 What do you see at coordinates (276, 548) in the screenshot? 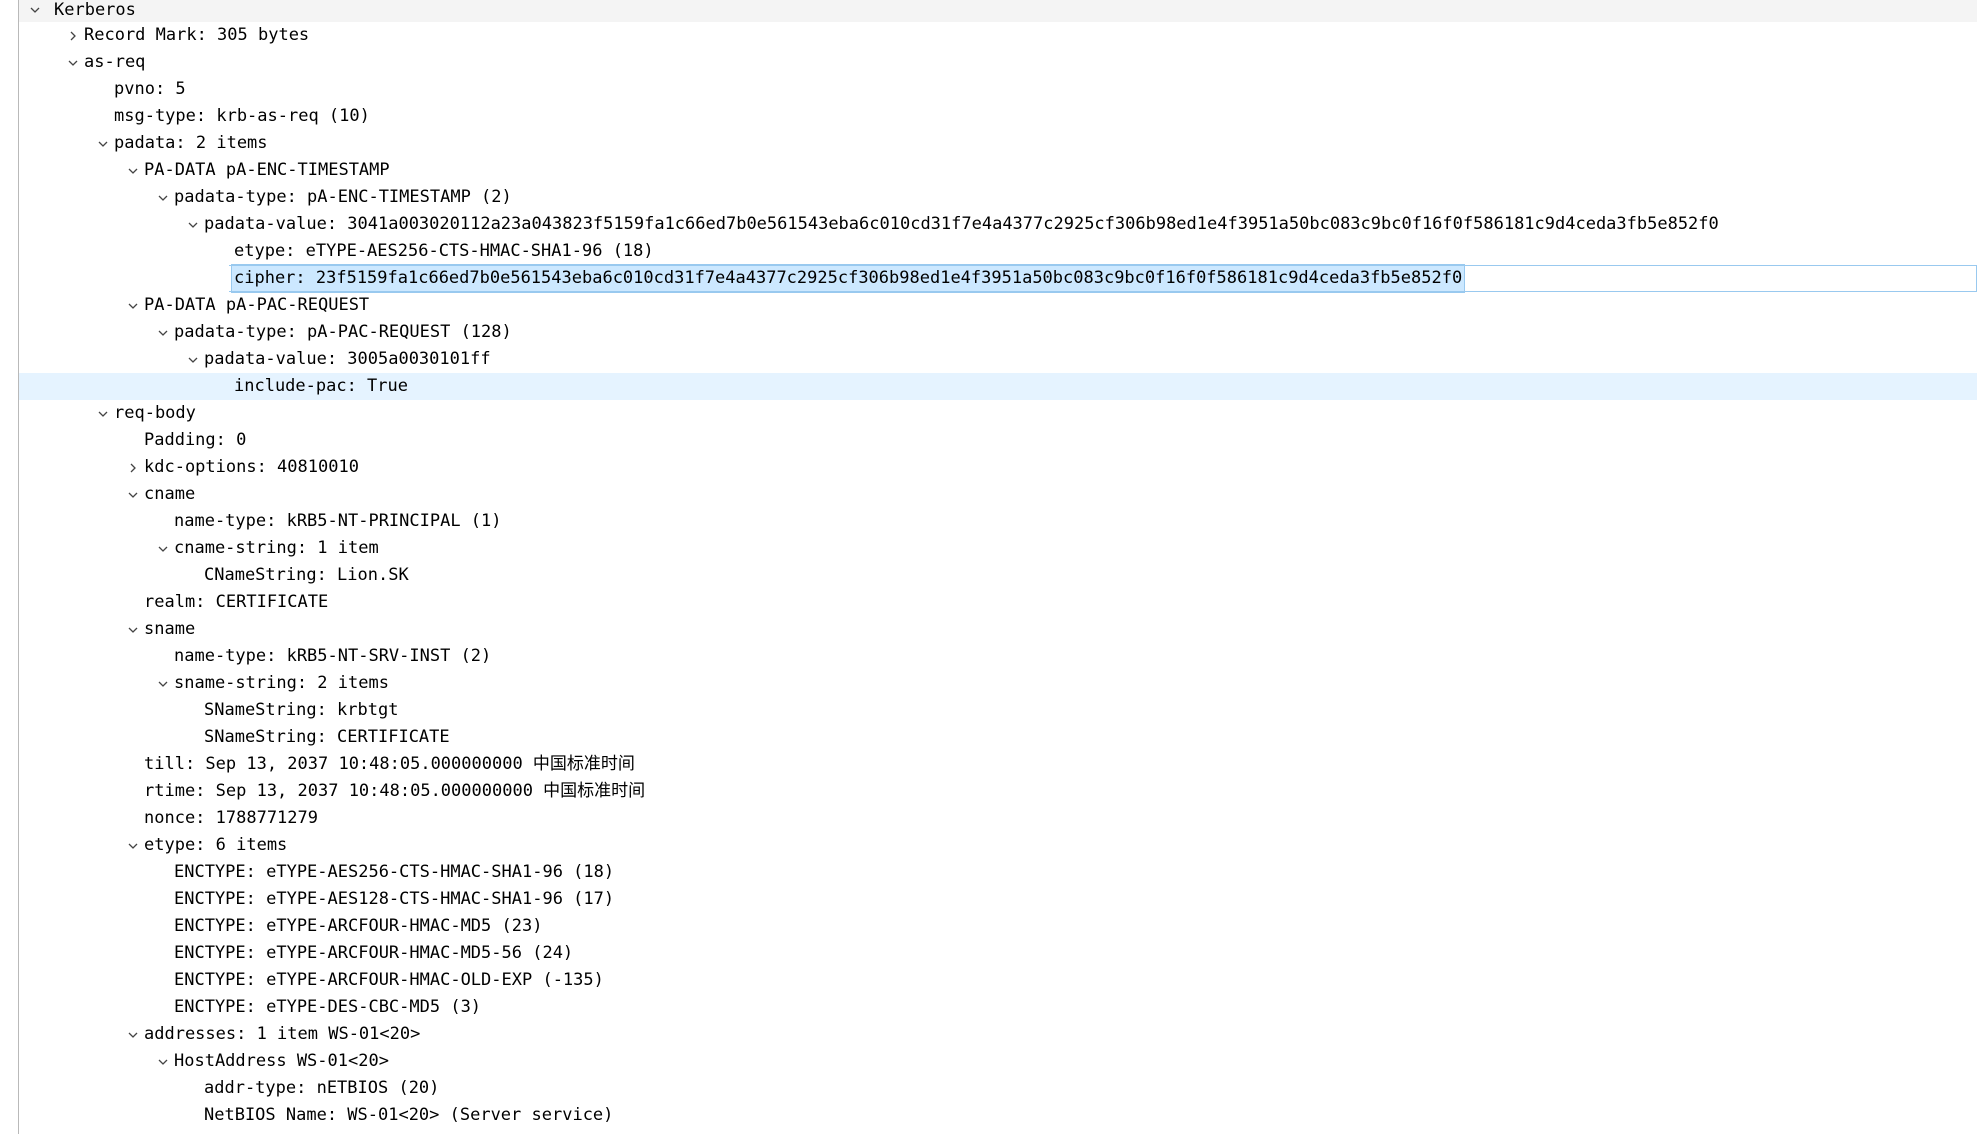
I see `tree-label-cname-string: cname-string: 1 item` at bounding box center [276, 548].